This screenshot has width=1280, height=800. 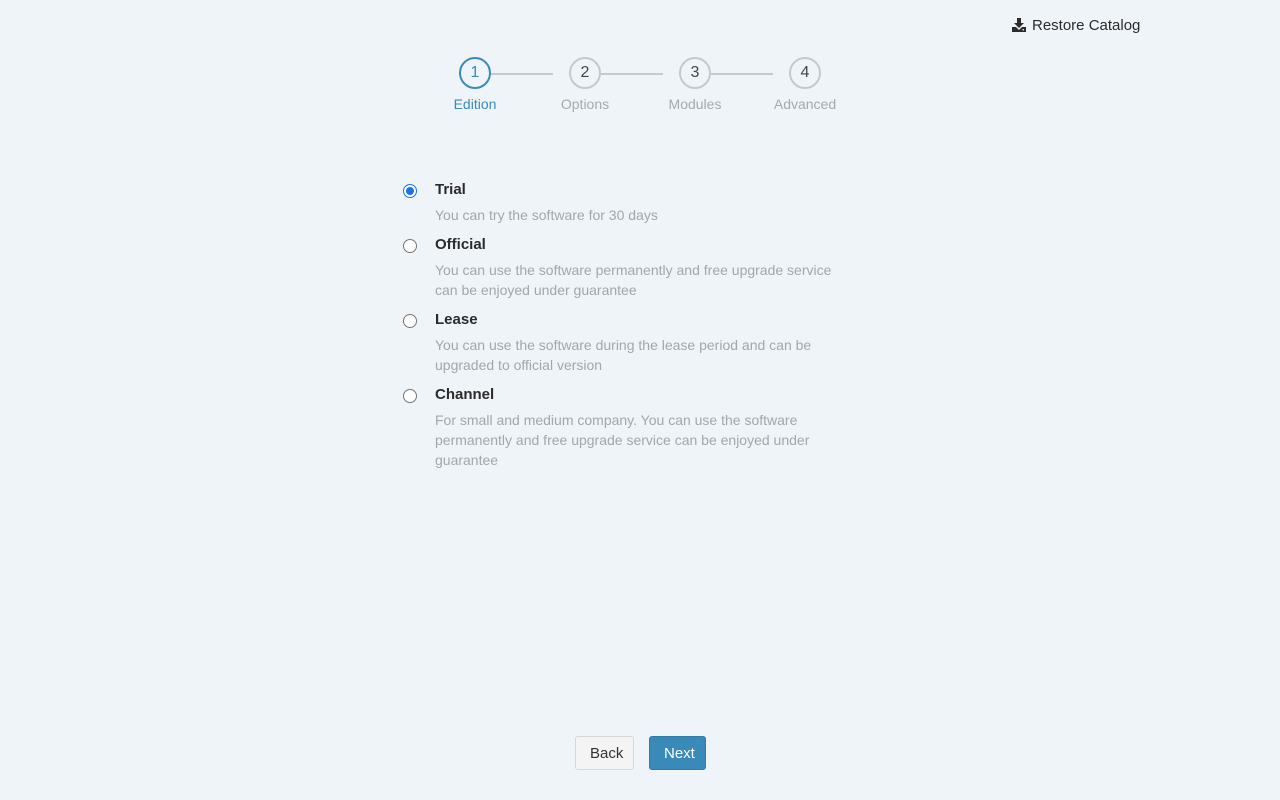 What do you see at coordinates (677, 753) in the screenshot?
I see `next-button: Next` at bounding box center [677, 753].